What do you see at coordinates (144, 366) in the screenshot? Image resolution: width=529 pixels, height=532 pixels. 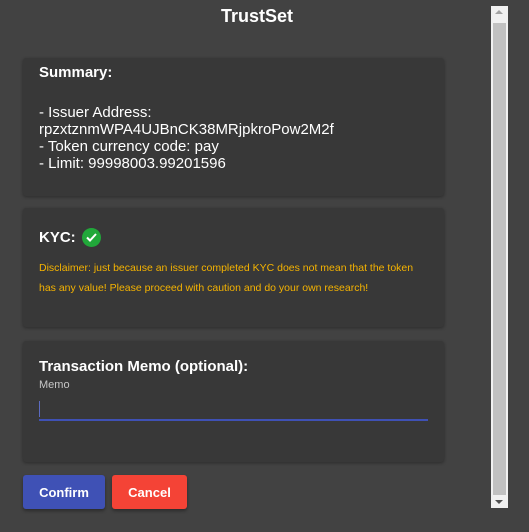 I see `memo-heading: Transaction Memo (optional):` at bounding box center [144, 366].